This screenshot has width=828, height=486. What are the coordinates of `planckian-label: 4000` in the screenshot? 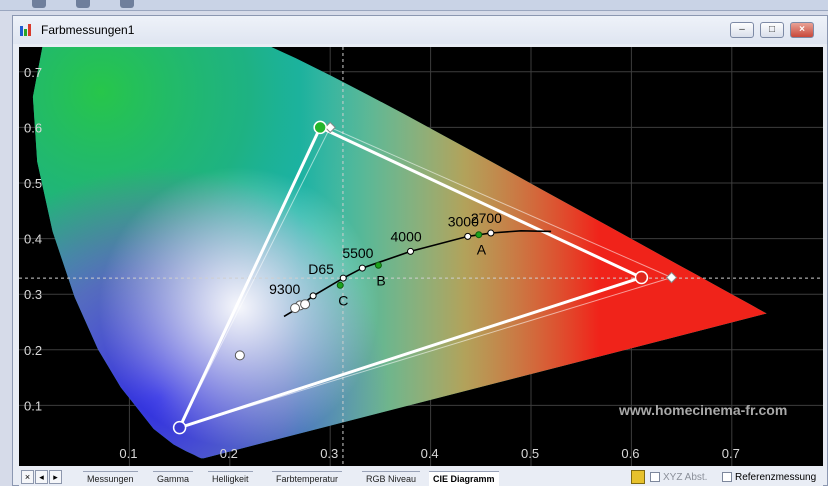 It's located at (406, 236).